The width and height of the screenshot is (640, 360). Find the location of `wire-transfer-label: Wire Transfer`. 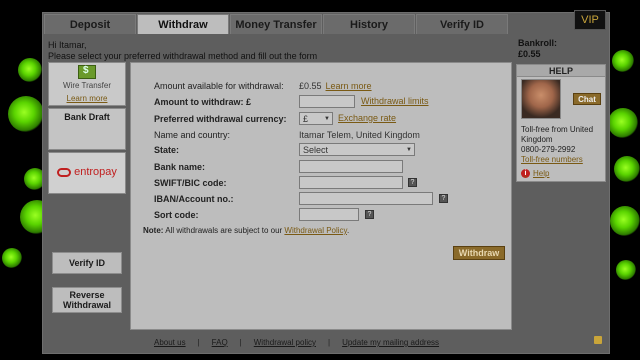

wire-transfer-label: Wire Transfer is located at coordinates (86, 85).